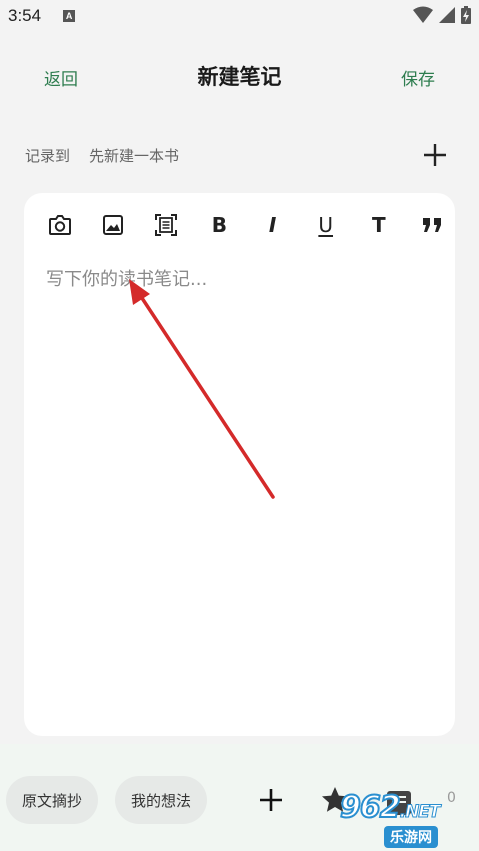 Image resolution: width=479 pixels, height=851 pixels. What do you see at coordinates (134, 155) in the screenshot?
I see `record-book-value: 先新建一本书` at bounding box center [134, 155].